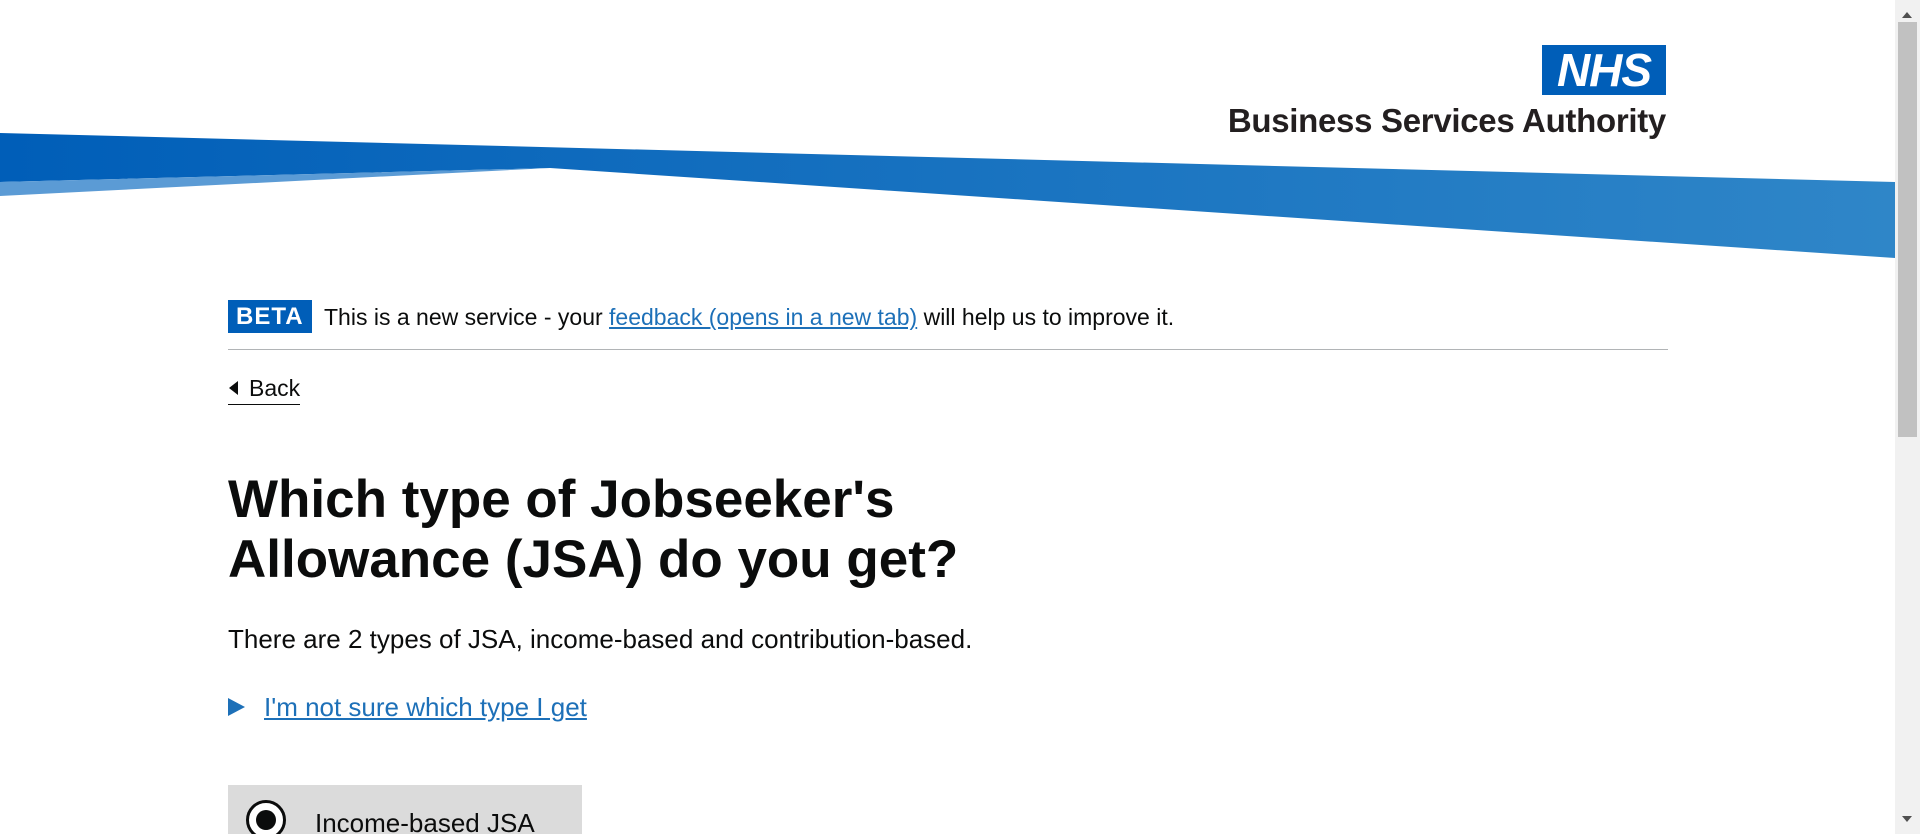 Image resolution: width=1920 pixels, height=834 pixels. I want to click on vertical-scrollbar, so click(1907, 417).